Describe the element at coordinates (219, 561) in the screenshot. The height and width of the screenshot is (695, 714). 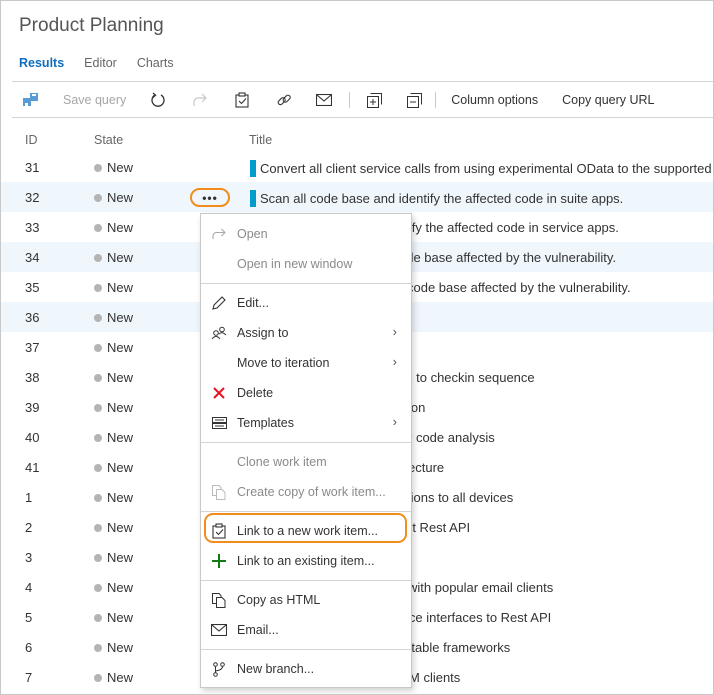
I see `plus-icon` at that location.